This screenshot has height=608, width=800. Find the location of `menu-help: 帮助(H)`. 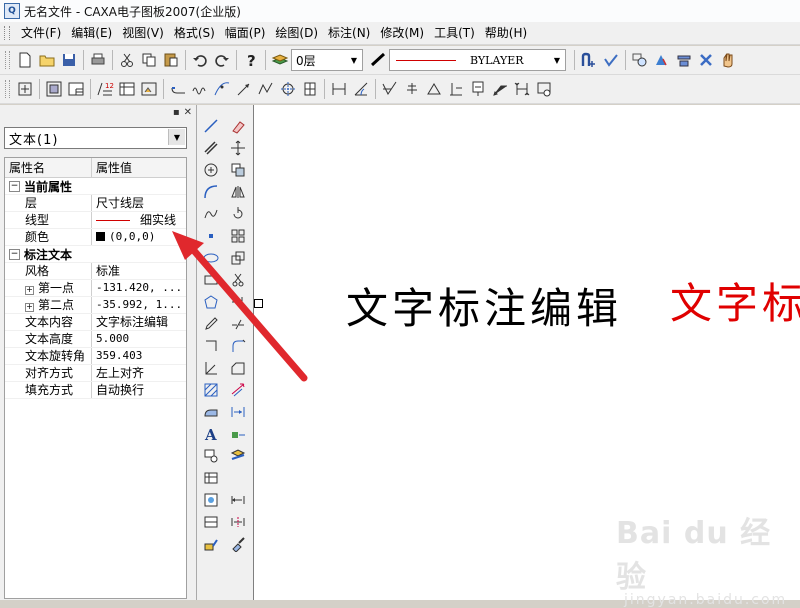

menu-help: 帮助(H) is located at coordinates (506, 33).